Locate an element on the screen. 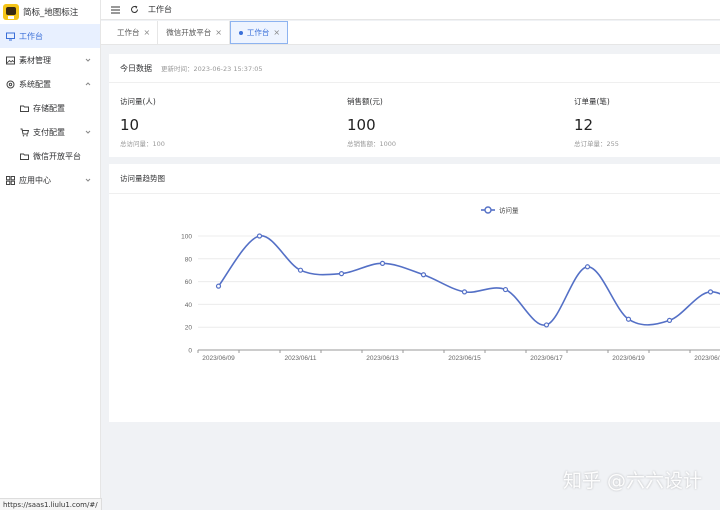 The width and height of the screenshot is (720, 510). x-tick-label: 2023/06/11 is located at coordinates (300, 358).